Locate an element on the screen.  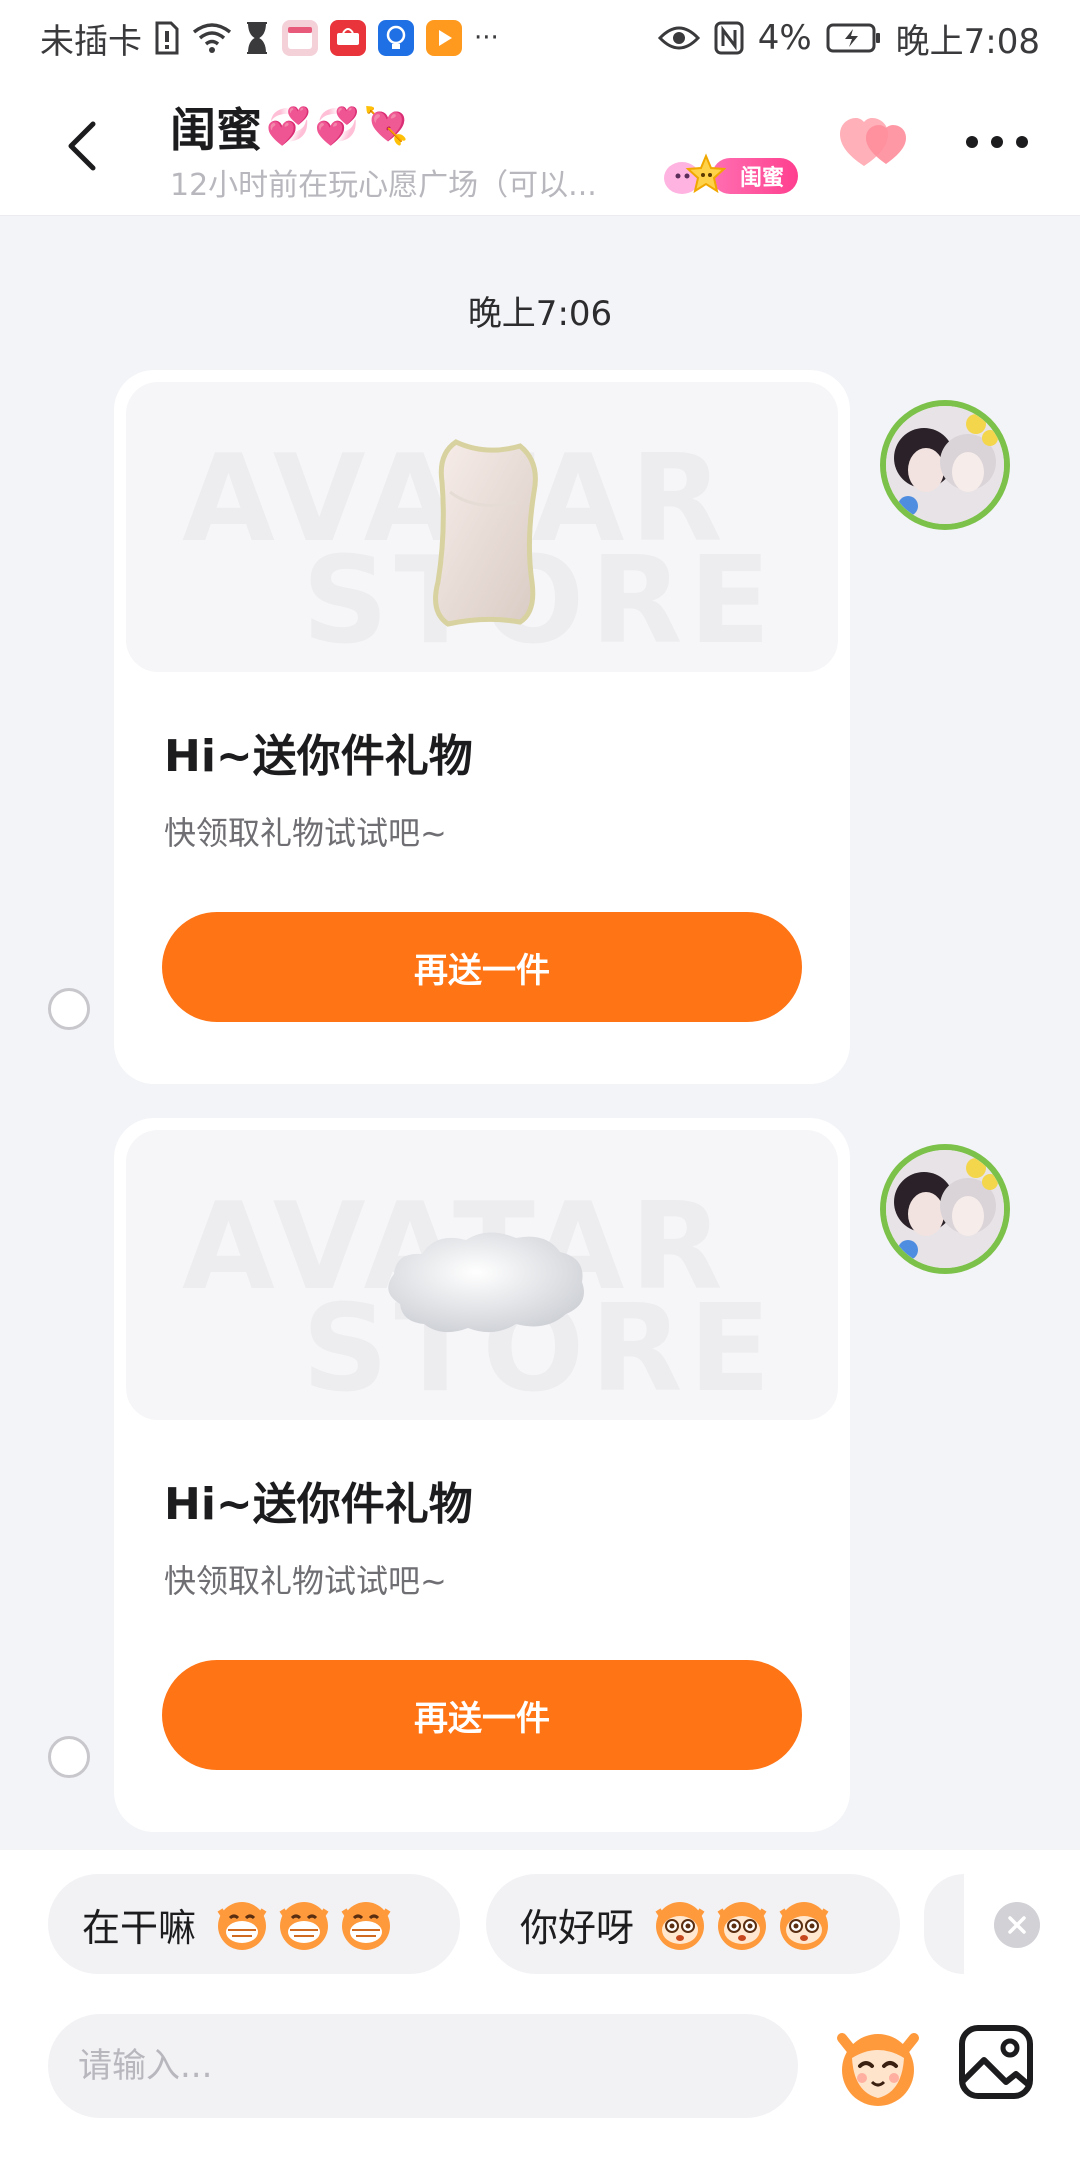
status-left: 未插卡 ··· is located at coordinates (269, 38).